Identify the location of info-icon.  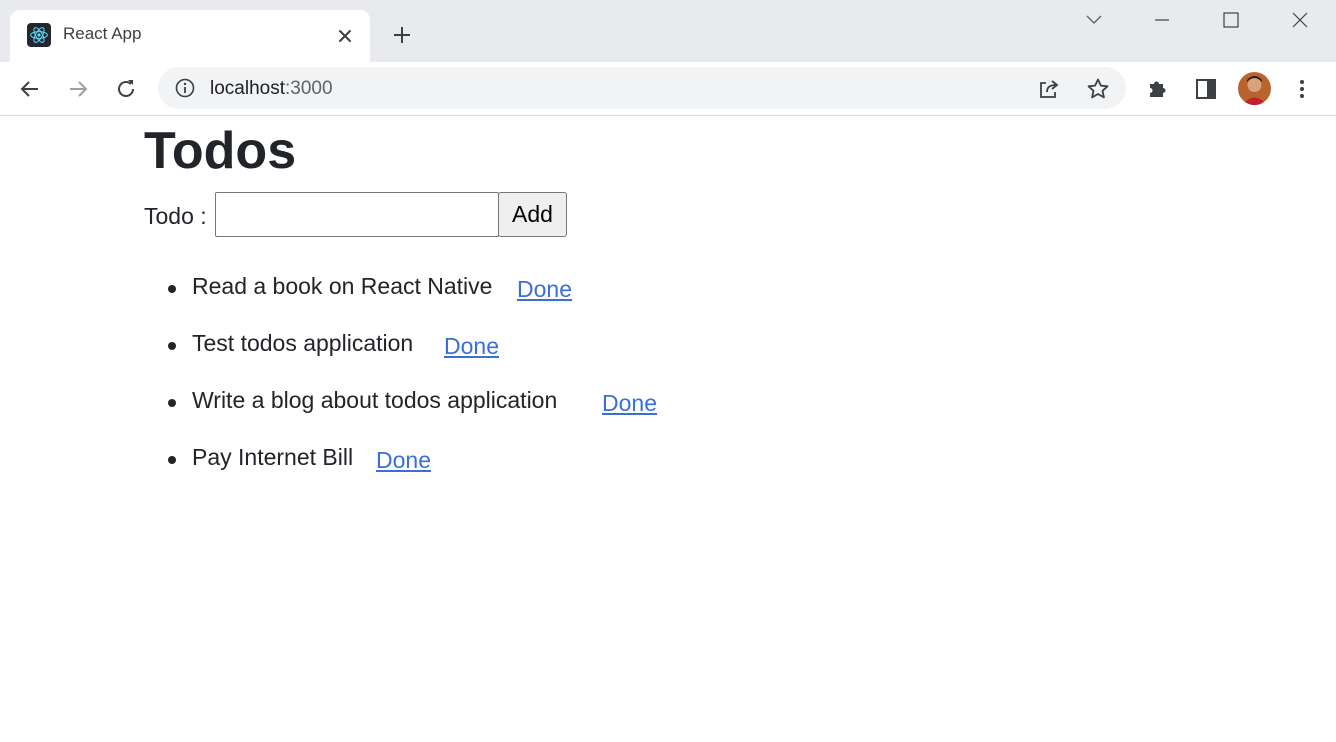
(185, 88).